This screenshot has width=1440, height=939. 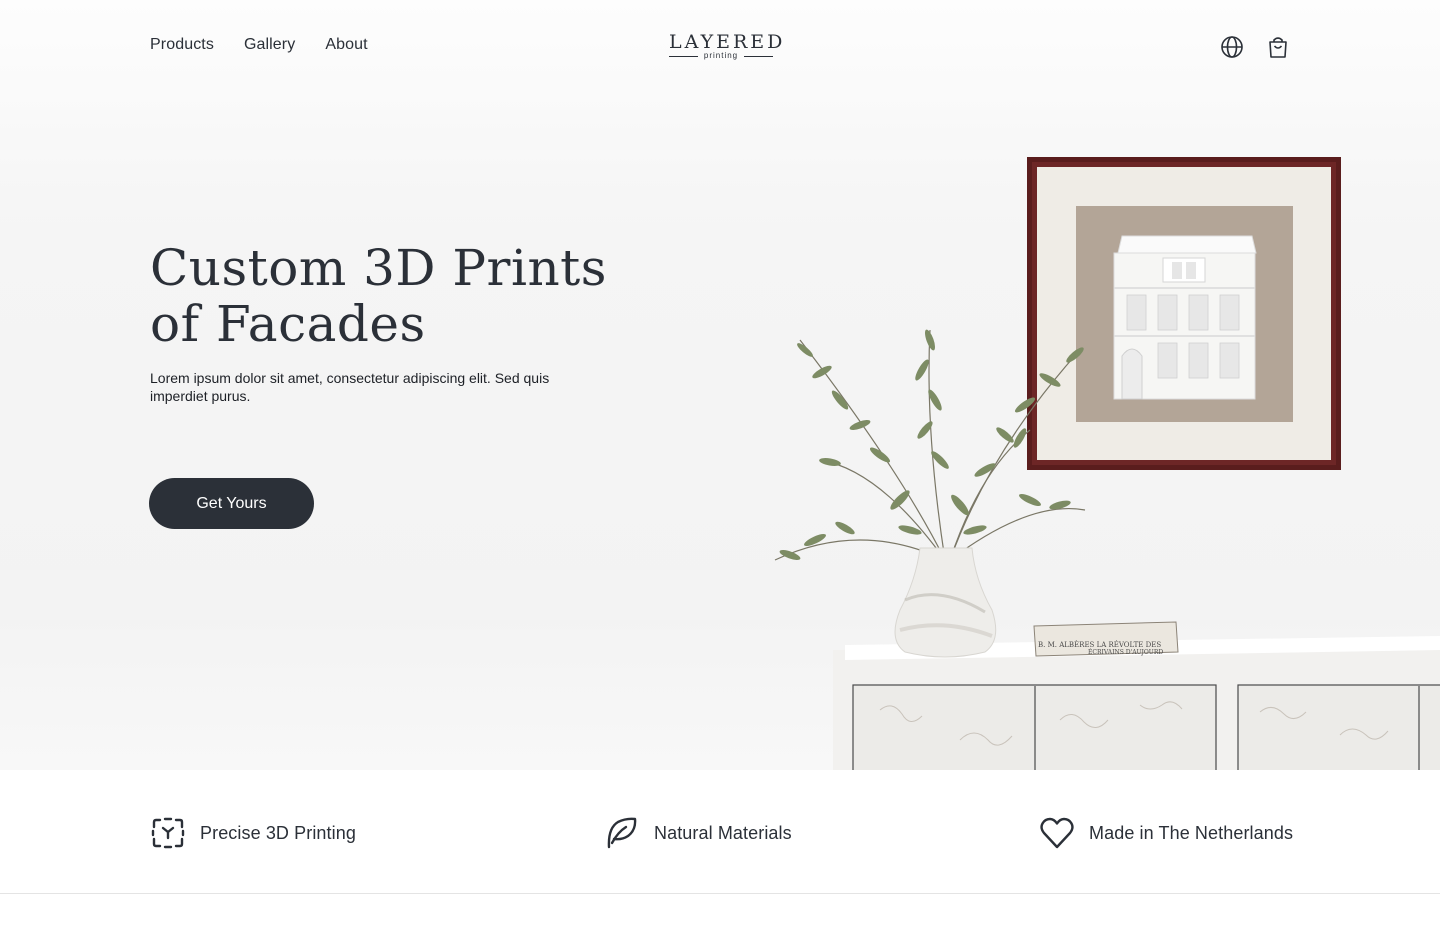 I want to click on heart-icon, so click(x=1057, y=833).